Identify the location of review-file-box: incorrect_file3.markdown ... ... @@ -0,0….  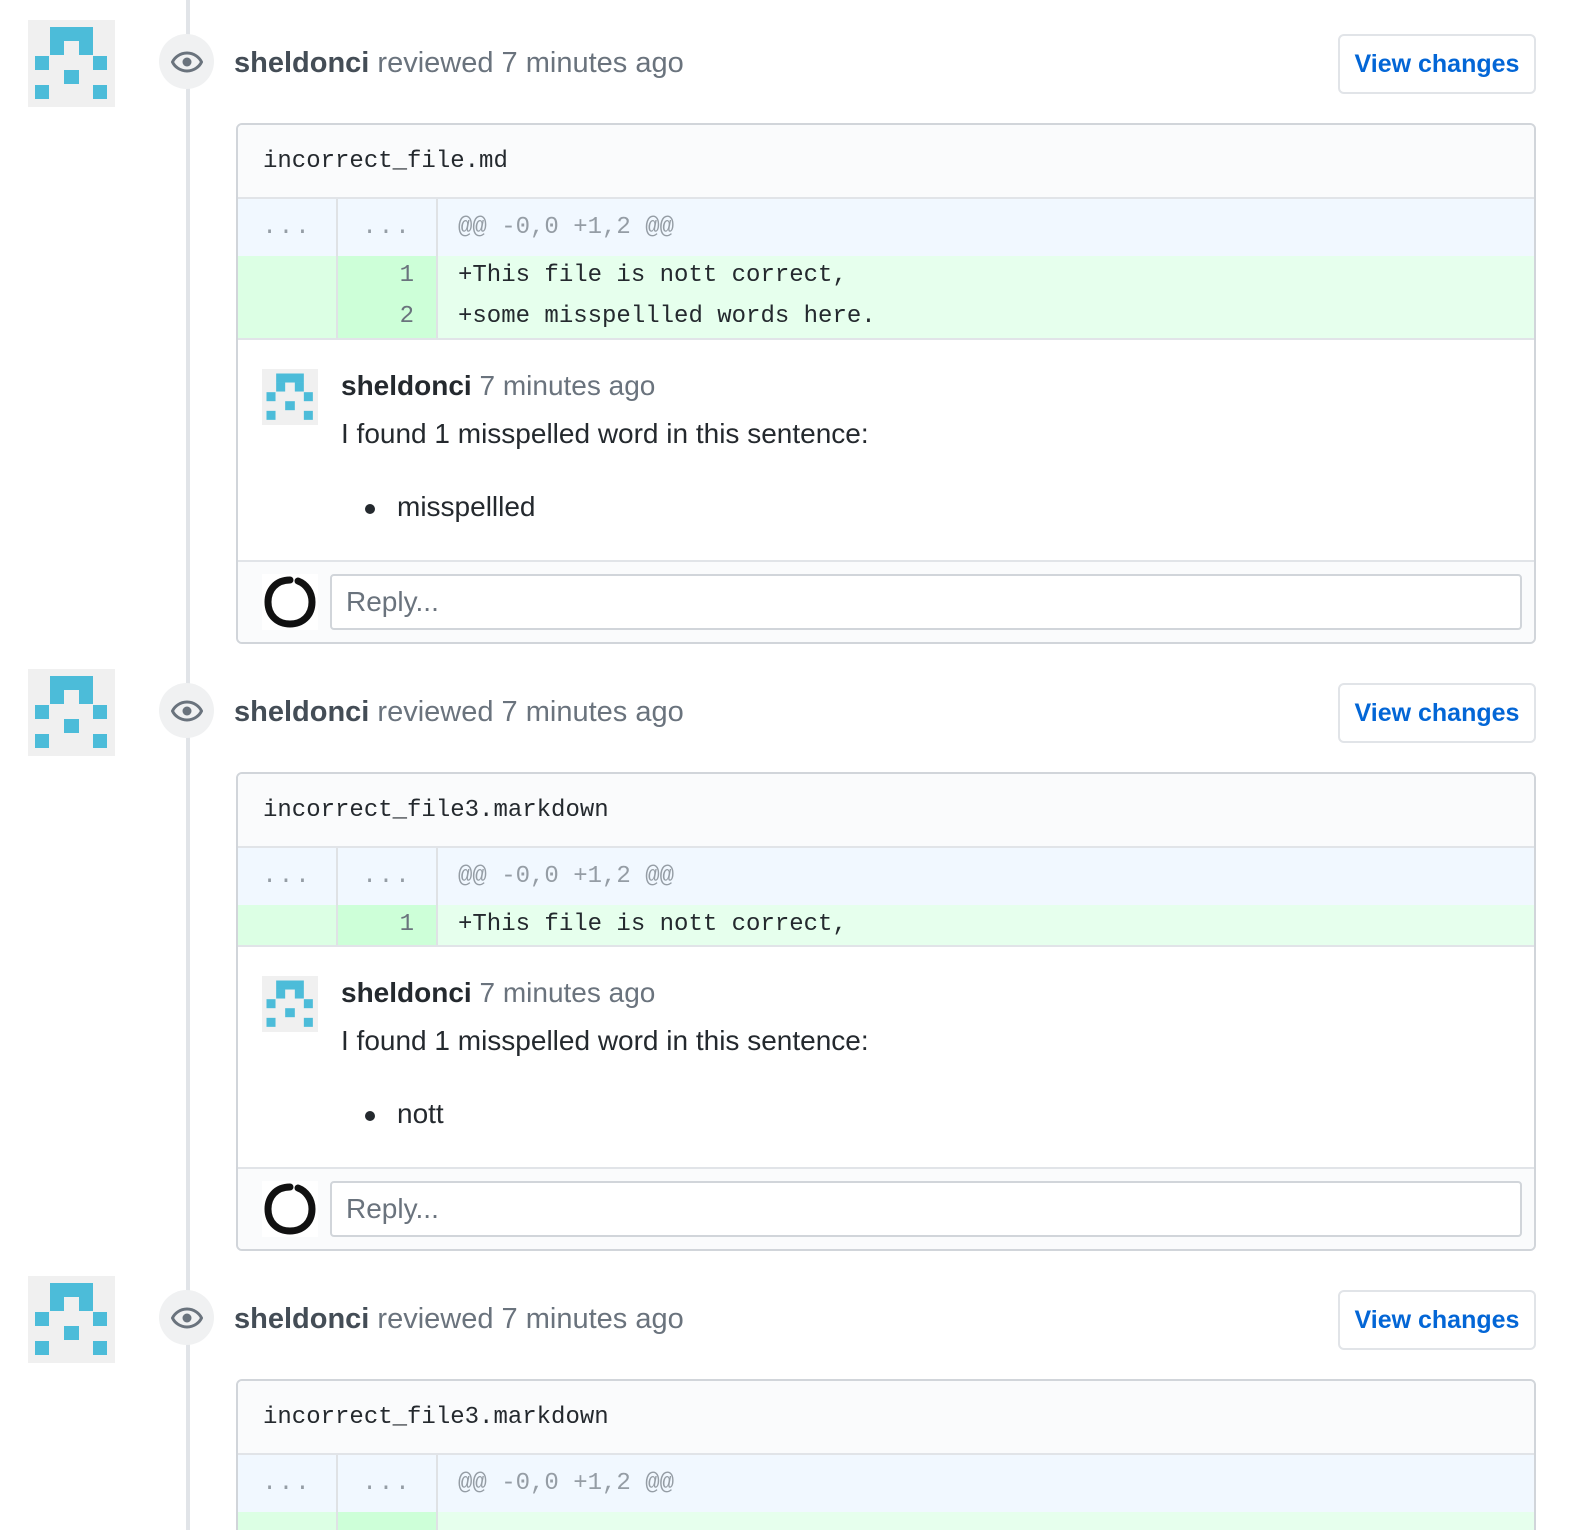
(886, 1454).